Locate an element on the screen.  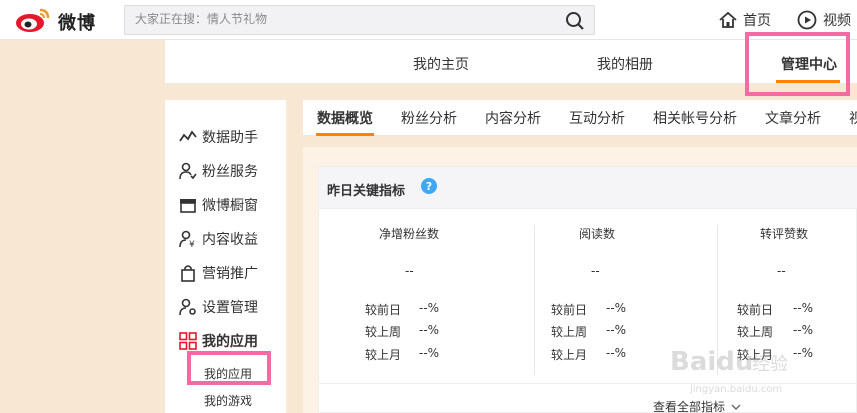
tab-active-underline is located at coordinates (345, 134).